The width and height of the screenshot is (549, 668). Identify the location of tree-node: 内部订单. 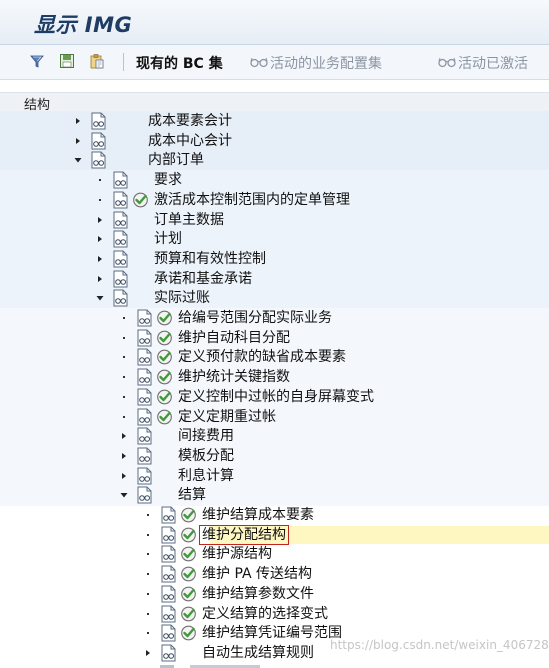
(274, 160).